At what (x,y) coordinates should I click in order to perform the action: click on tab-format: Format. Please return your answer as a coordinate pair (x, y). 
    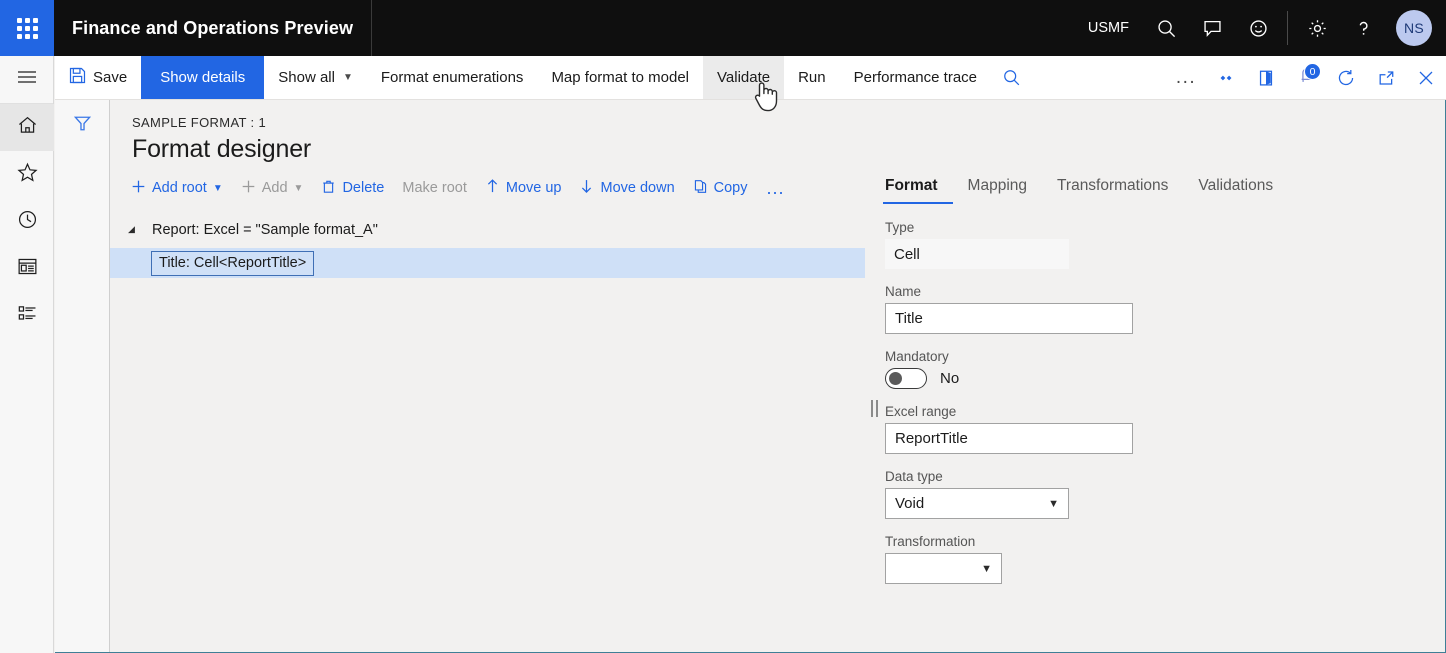
    Looking at the image, I should click on (918, 186).